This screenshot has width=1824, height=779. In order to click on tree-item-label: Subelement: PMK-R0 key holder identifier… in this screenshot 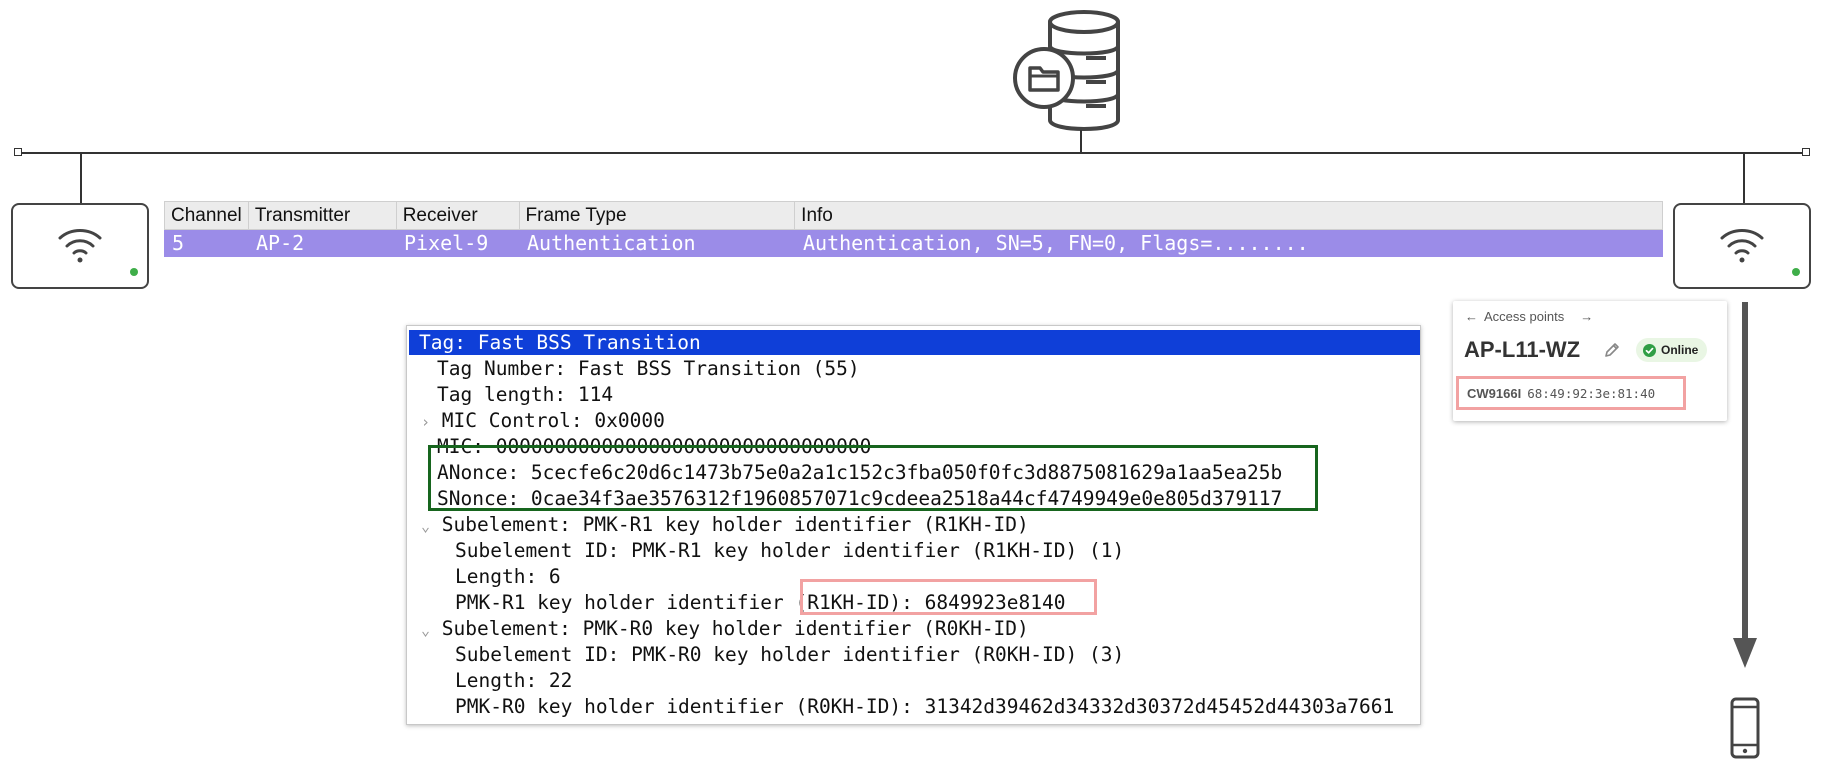, I will do `click(735, 628)`.